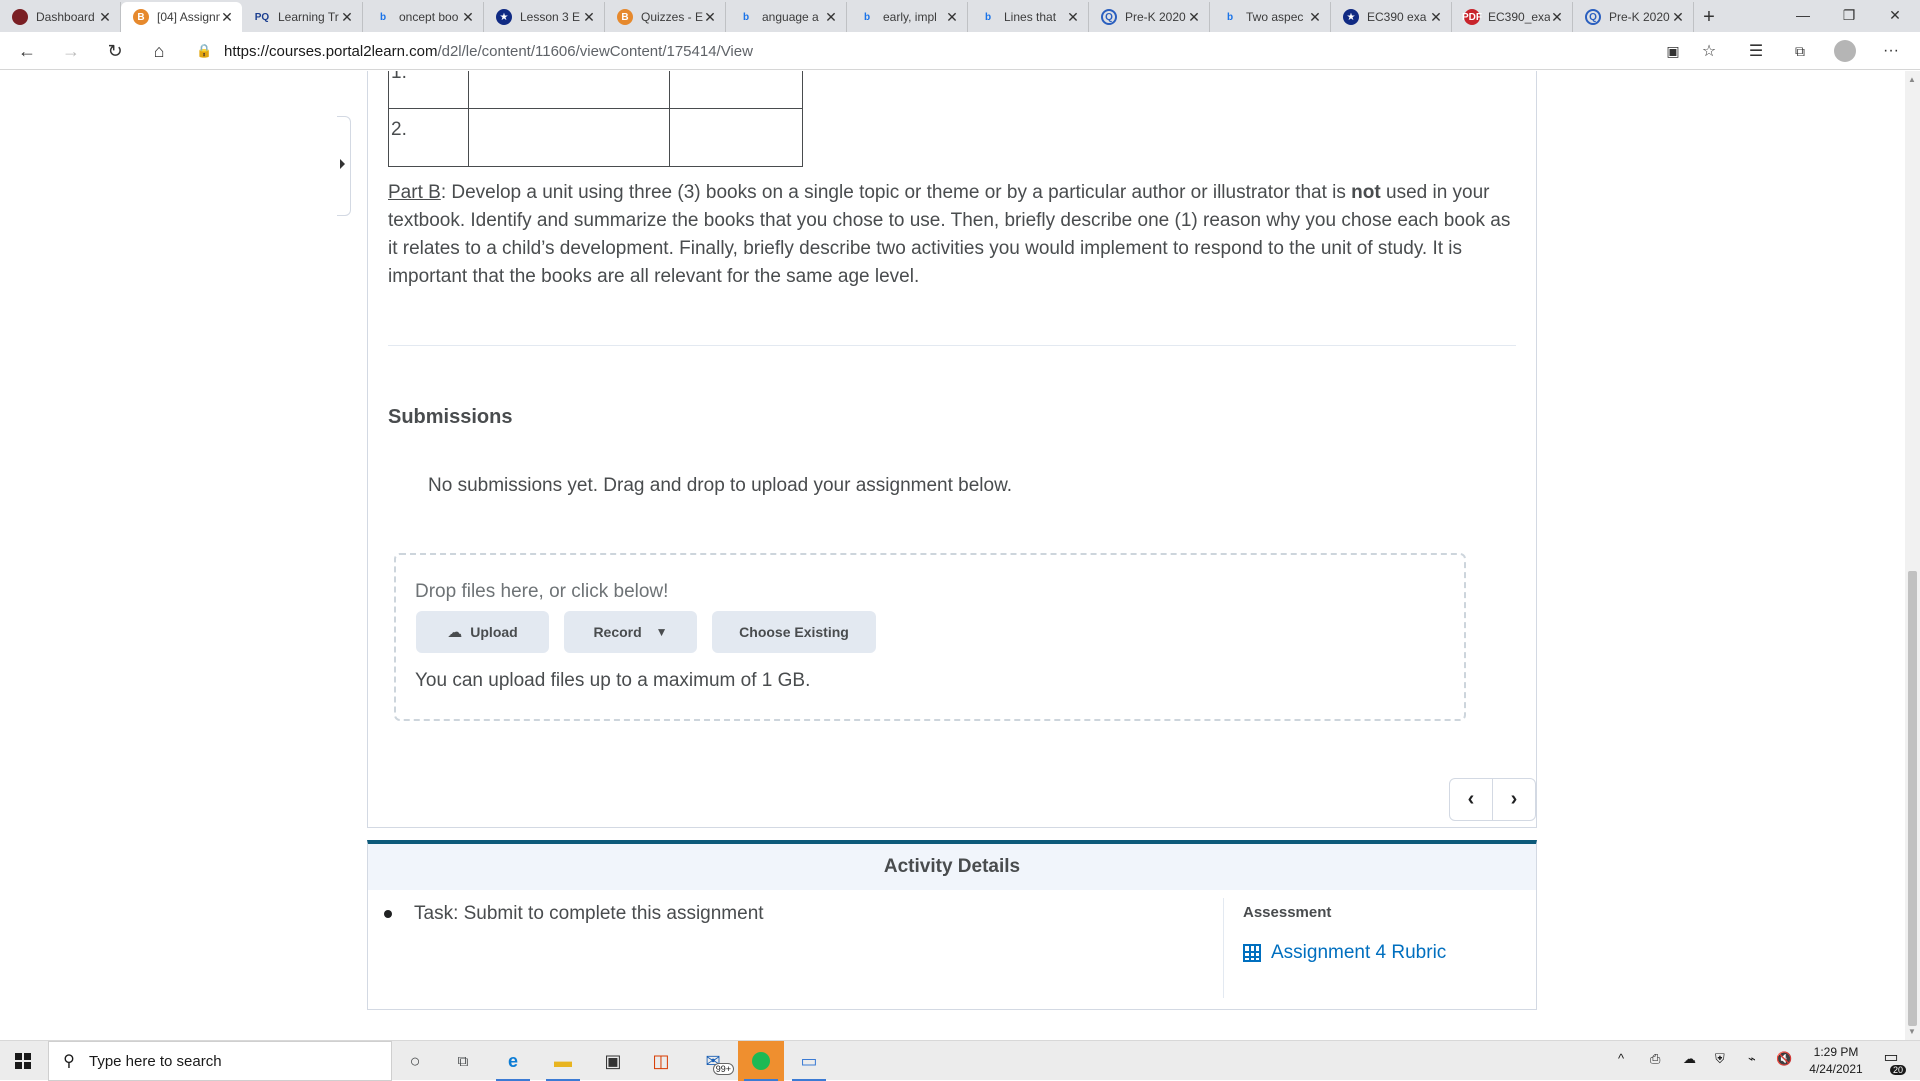 This screenshot has width=1920, height=1081. What do you see at coordinates (1912, 1031) in the screenshot?
I see `scroll-down-icon: ▼` at bounding box center [1912, 1031].